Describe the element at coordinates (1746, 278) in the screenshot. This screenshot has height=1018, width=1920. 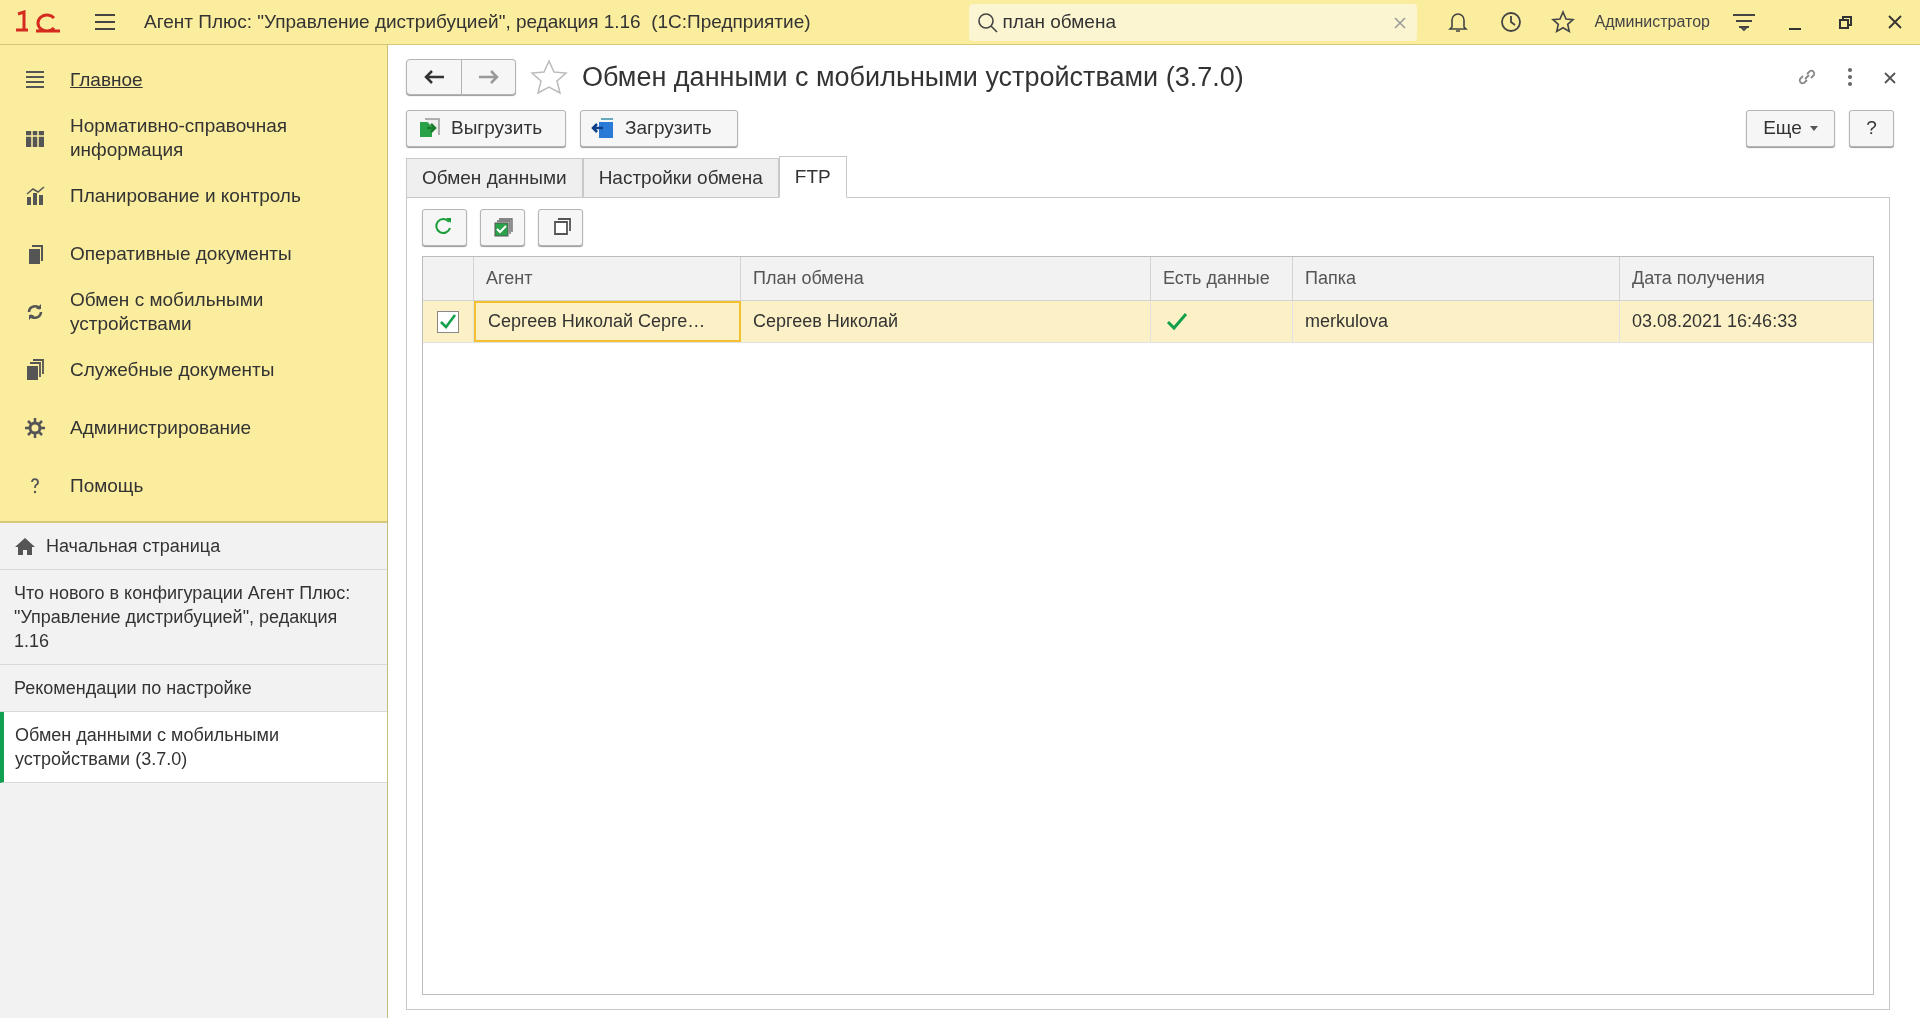
I see `column-header: Дата получения` at that location.